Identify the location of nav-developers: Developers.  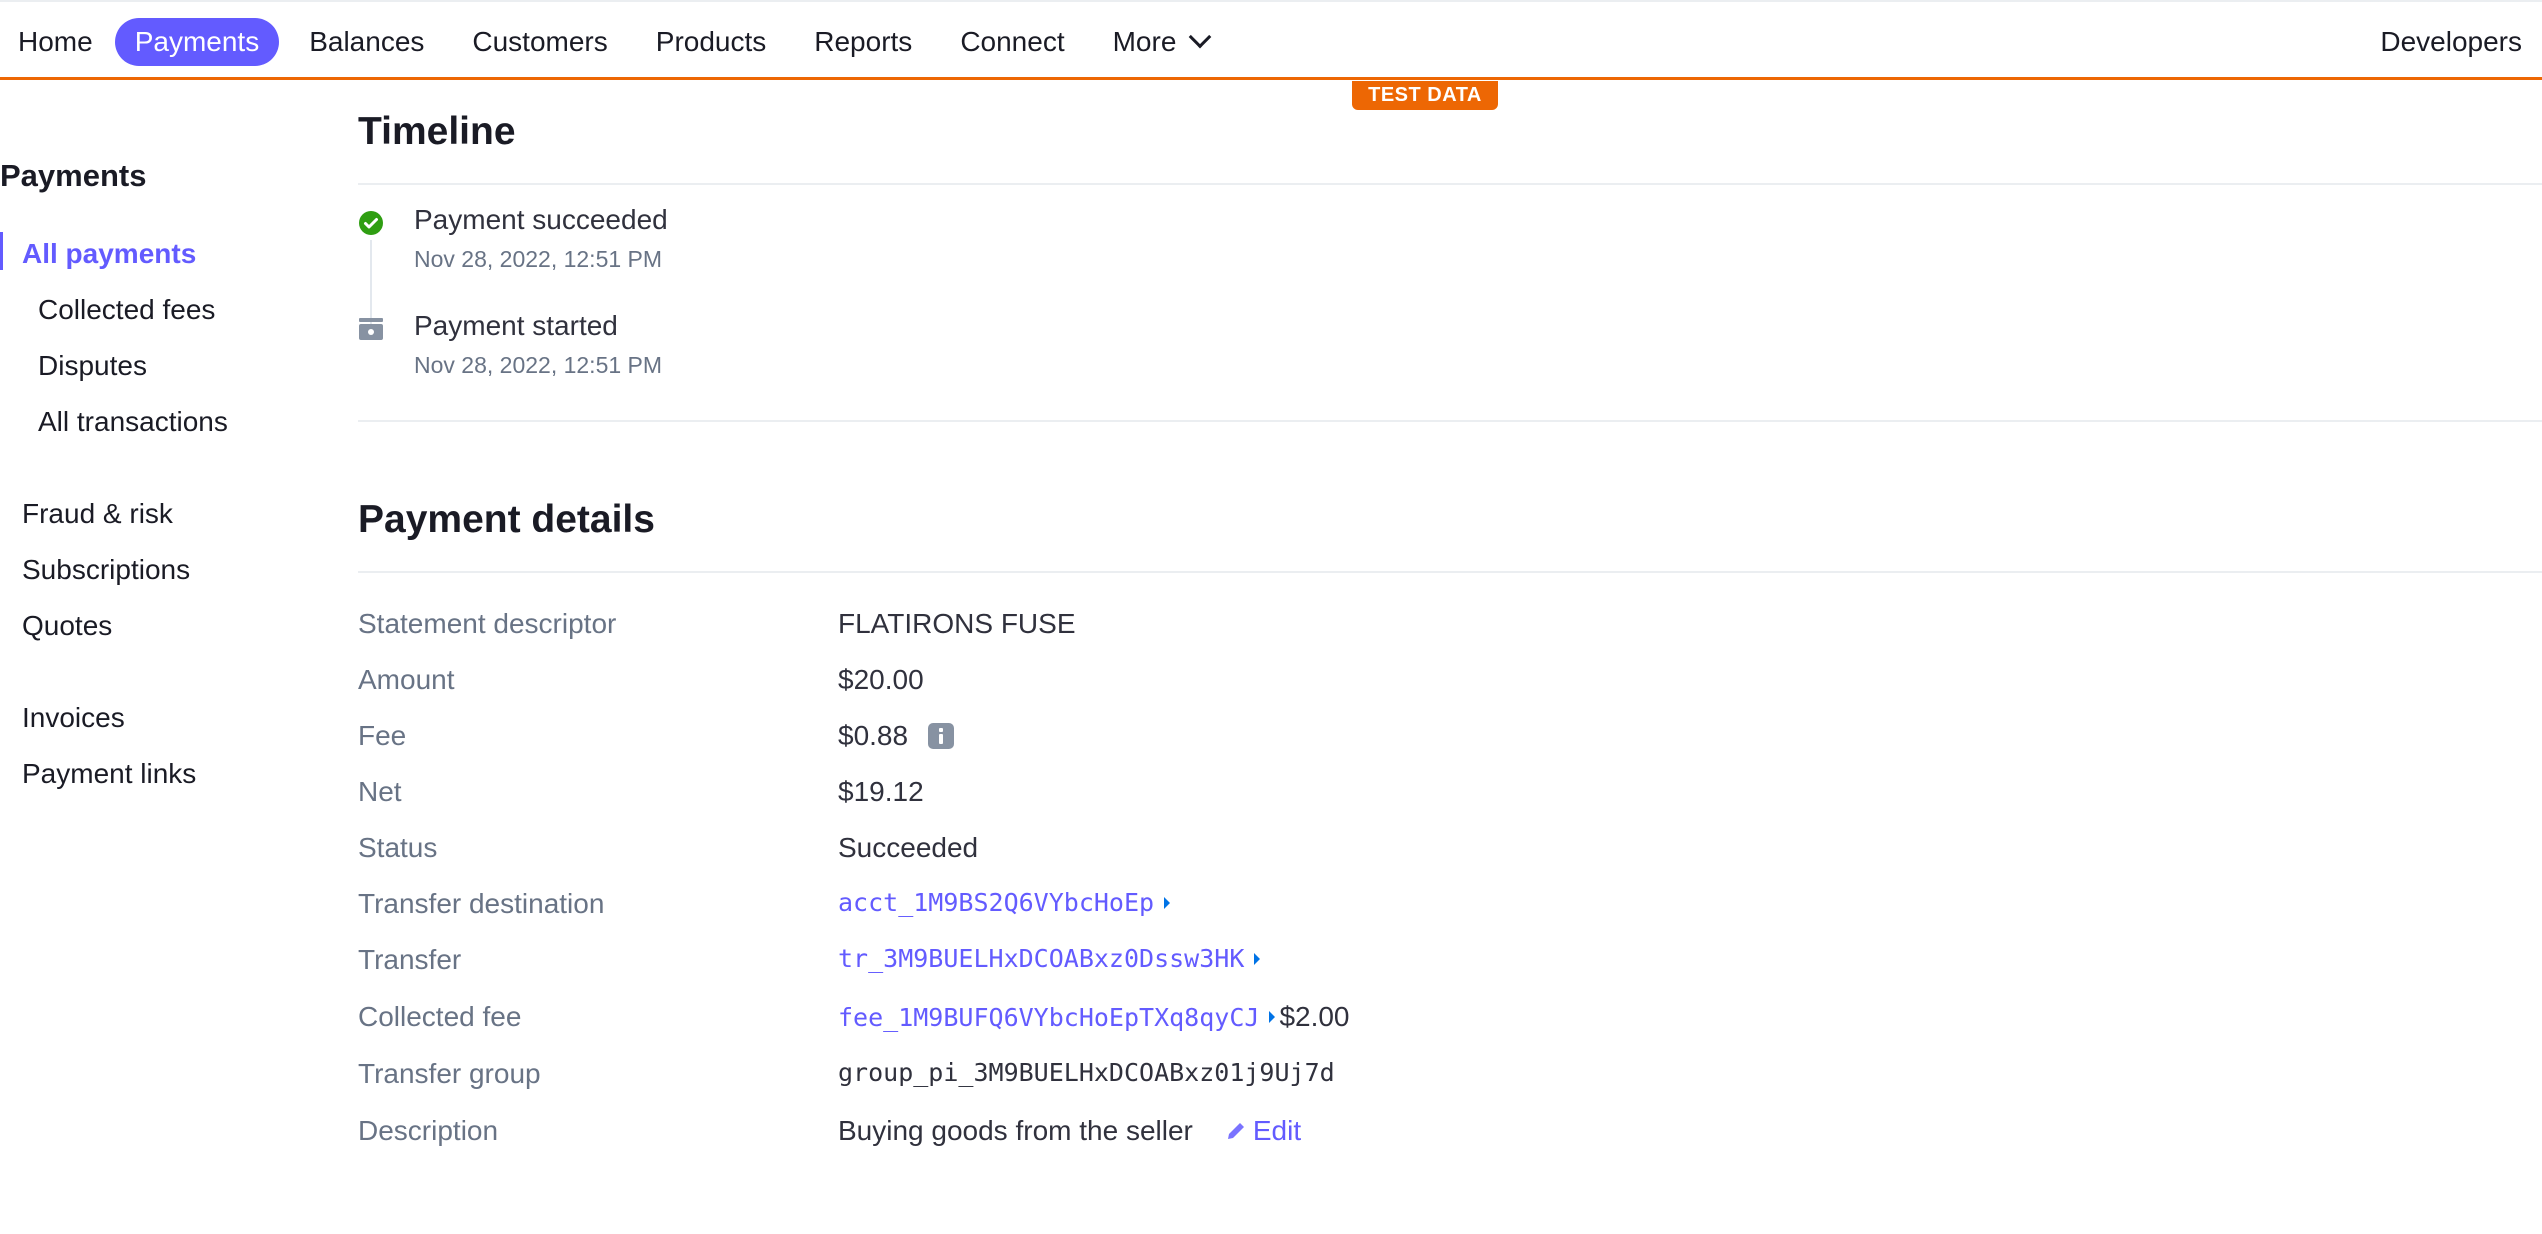
(2451, 42).